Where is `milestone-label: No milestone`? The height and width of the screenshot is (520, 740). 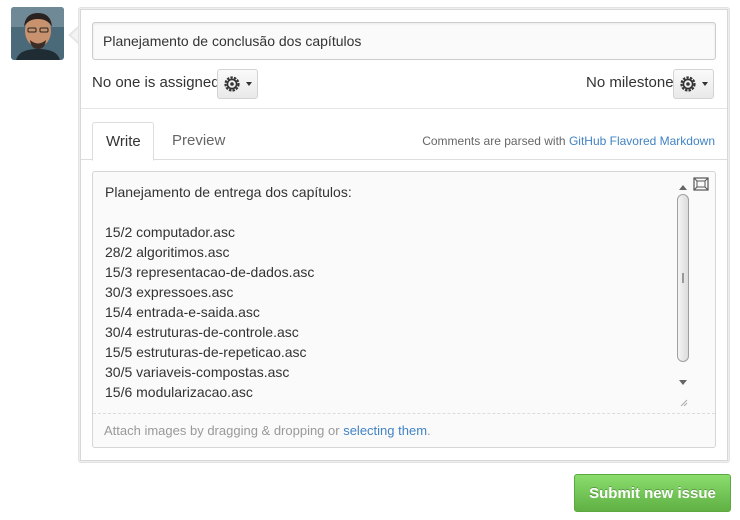
milestone-label: No milestone is located at coordinates (630, 82).